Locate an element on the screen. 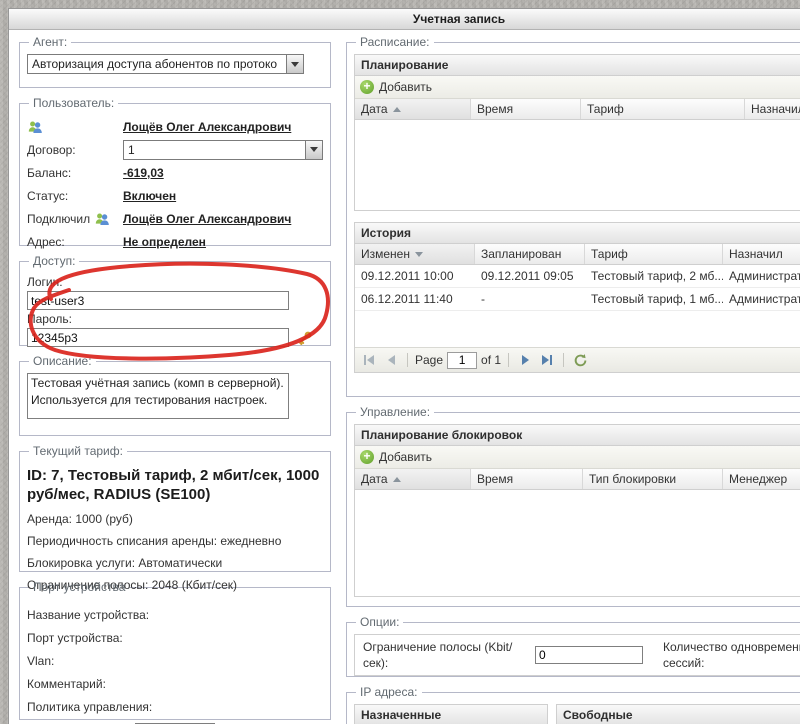 This screenshot has height=724, width=800. blocking-col-date: Дата is located at coordinates (413, 479).